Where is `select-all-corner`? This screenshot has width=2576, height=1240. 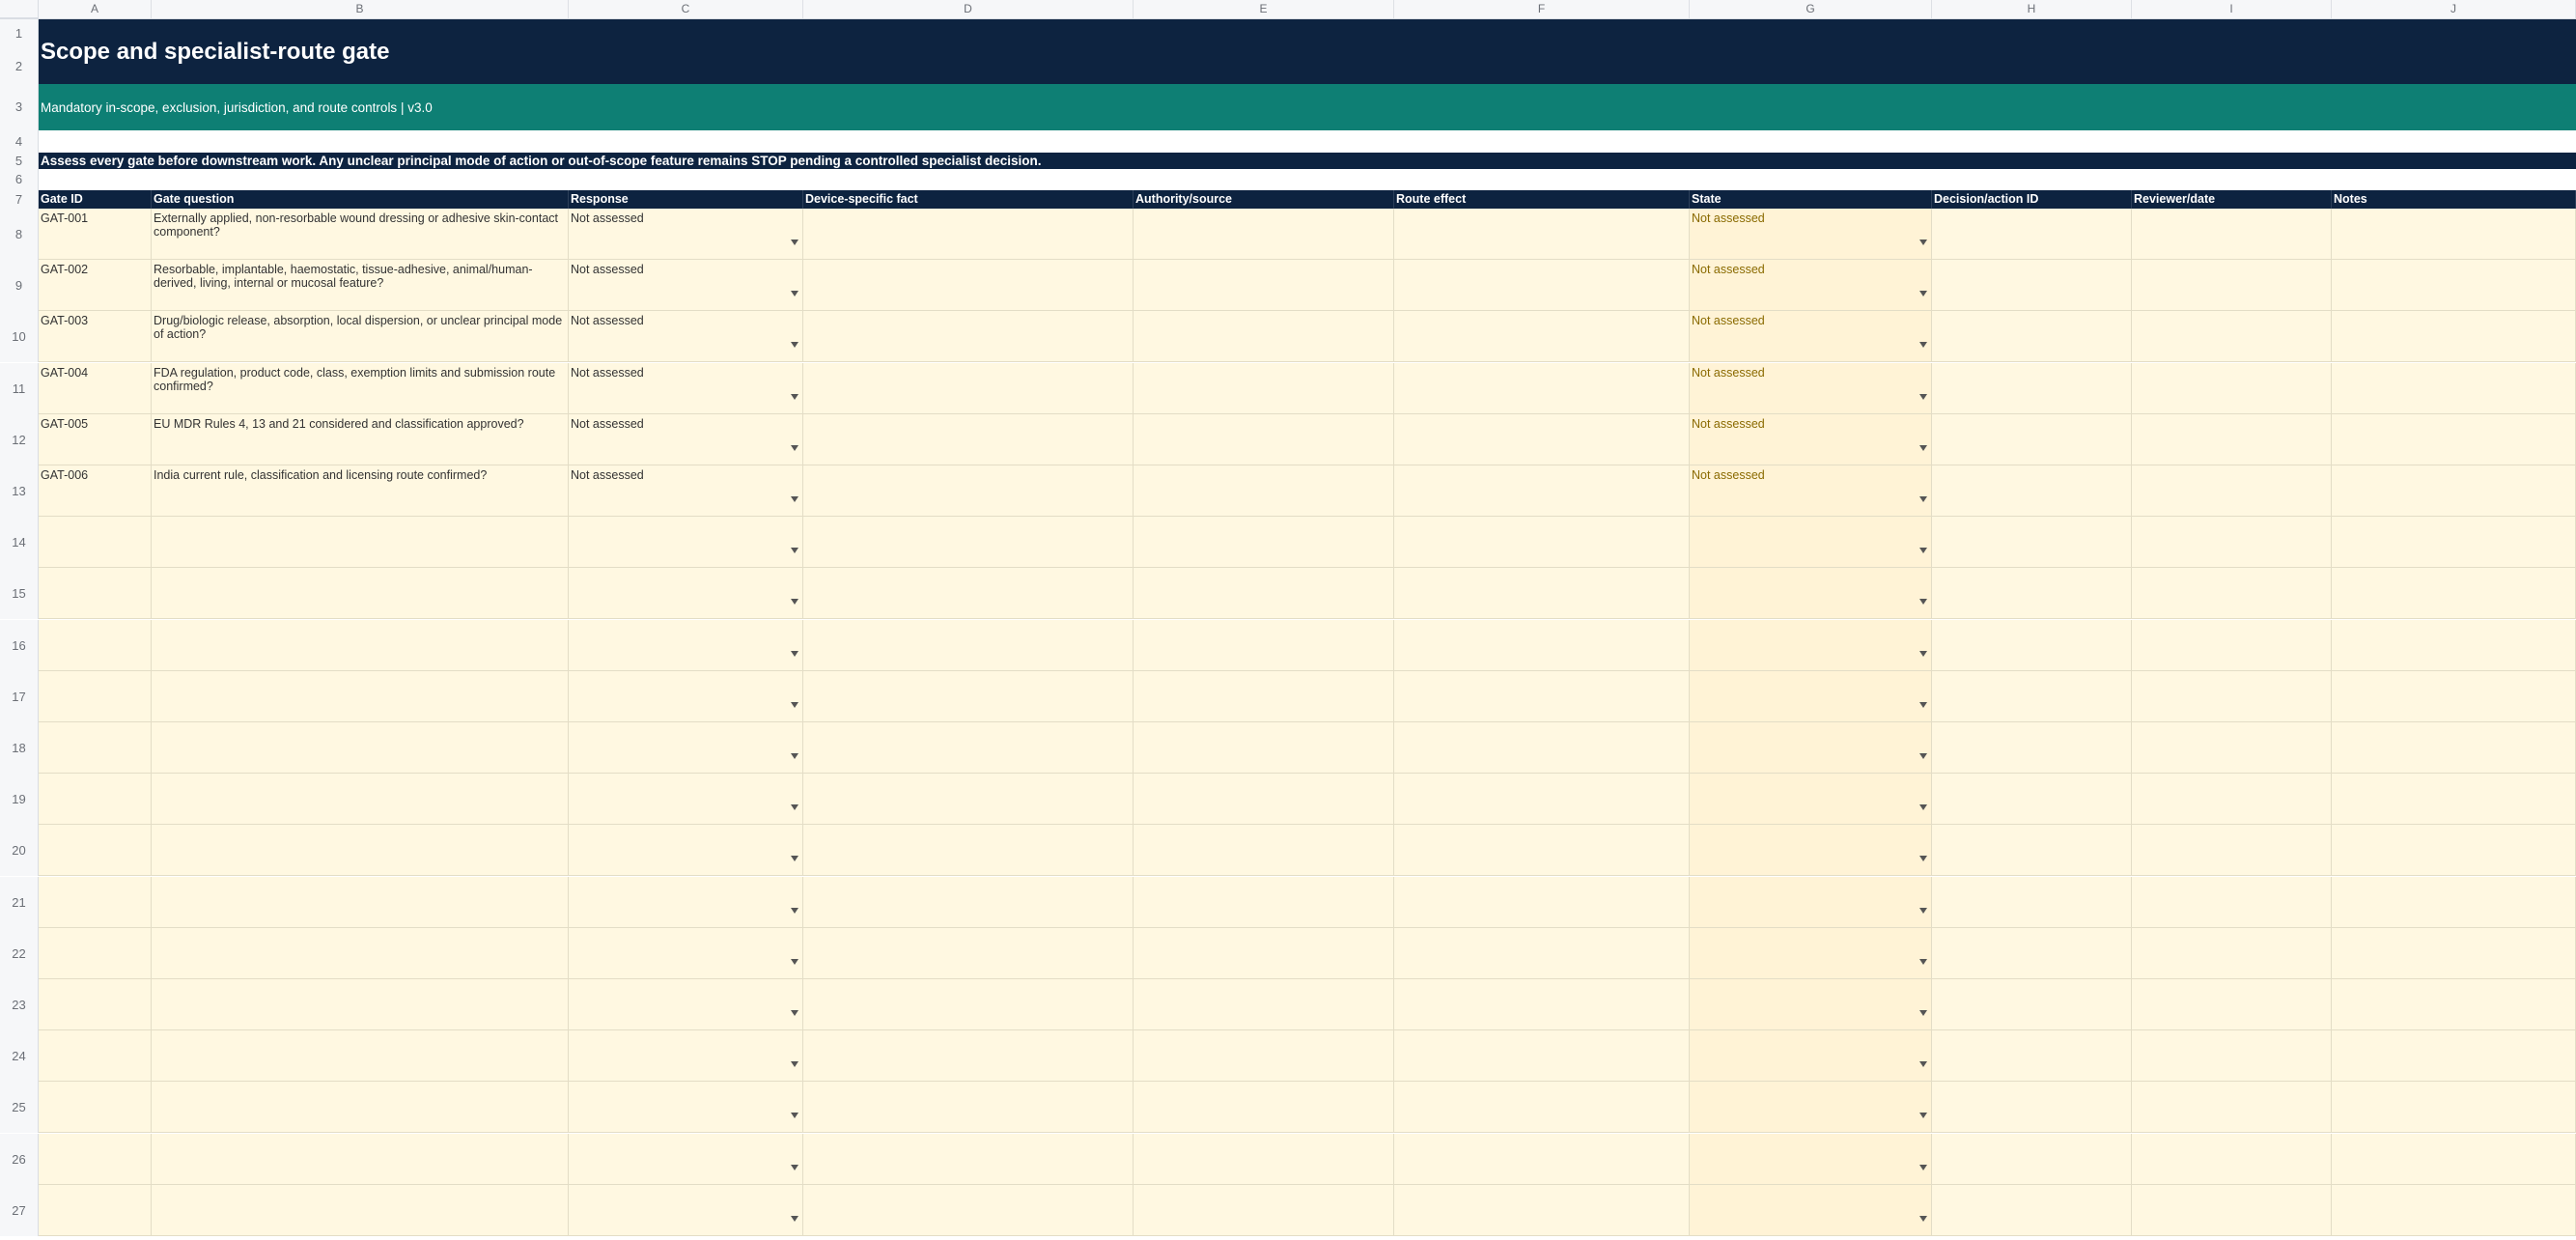
select-all-corner is located at coordinates (20, 9).